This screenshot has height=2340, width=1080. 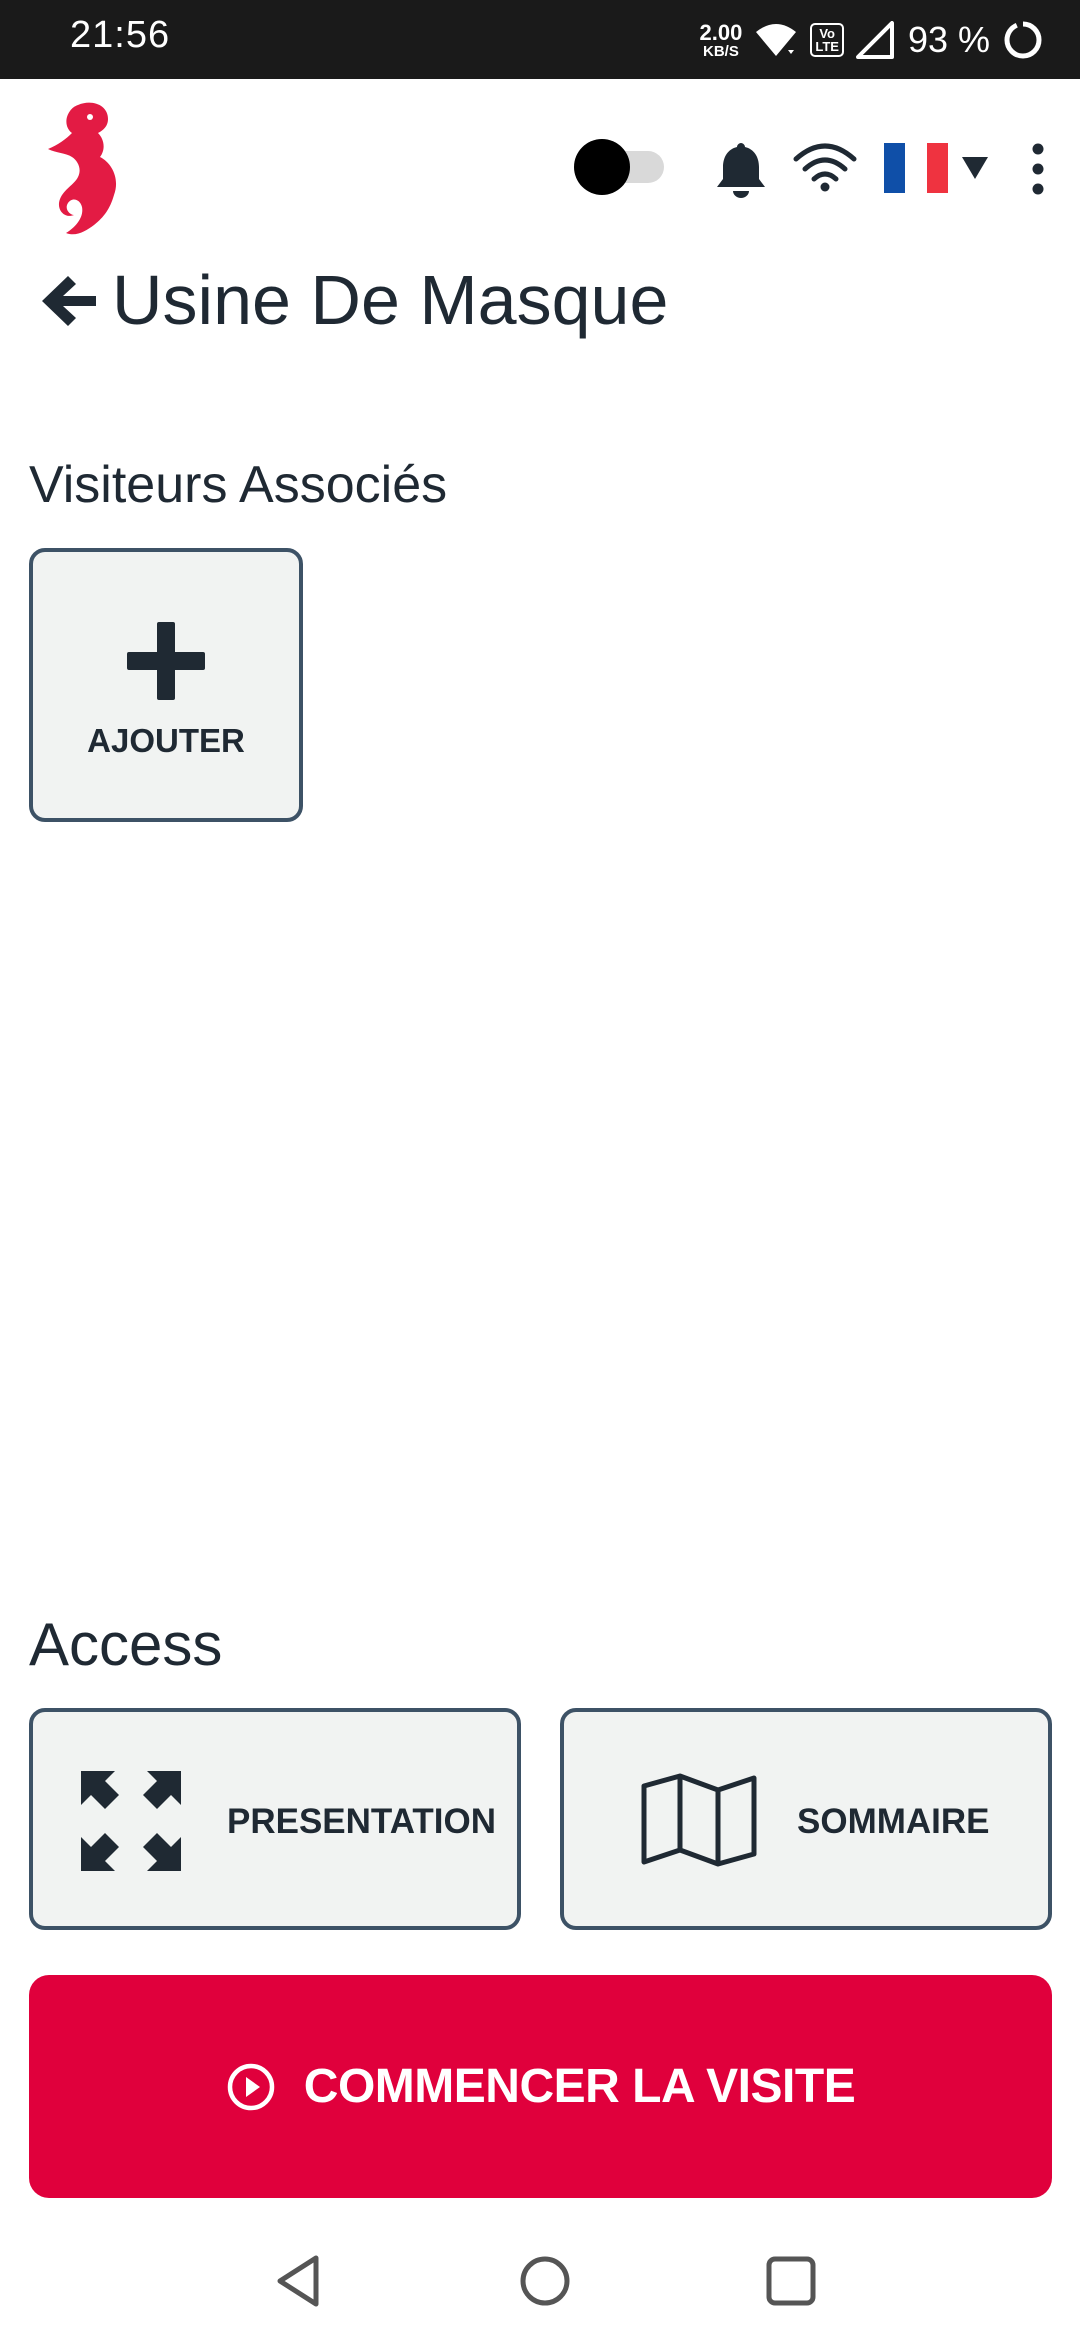 I want to click on nav-recents-icon, so click(x=791, y=2281).